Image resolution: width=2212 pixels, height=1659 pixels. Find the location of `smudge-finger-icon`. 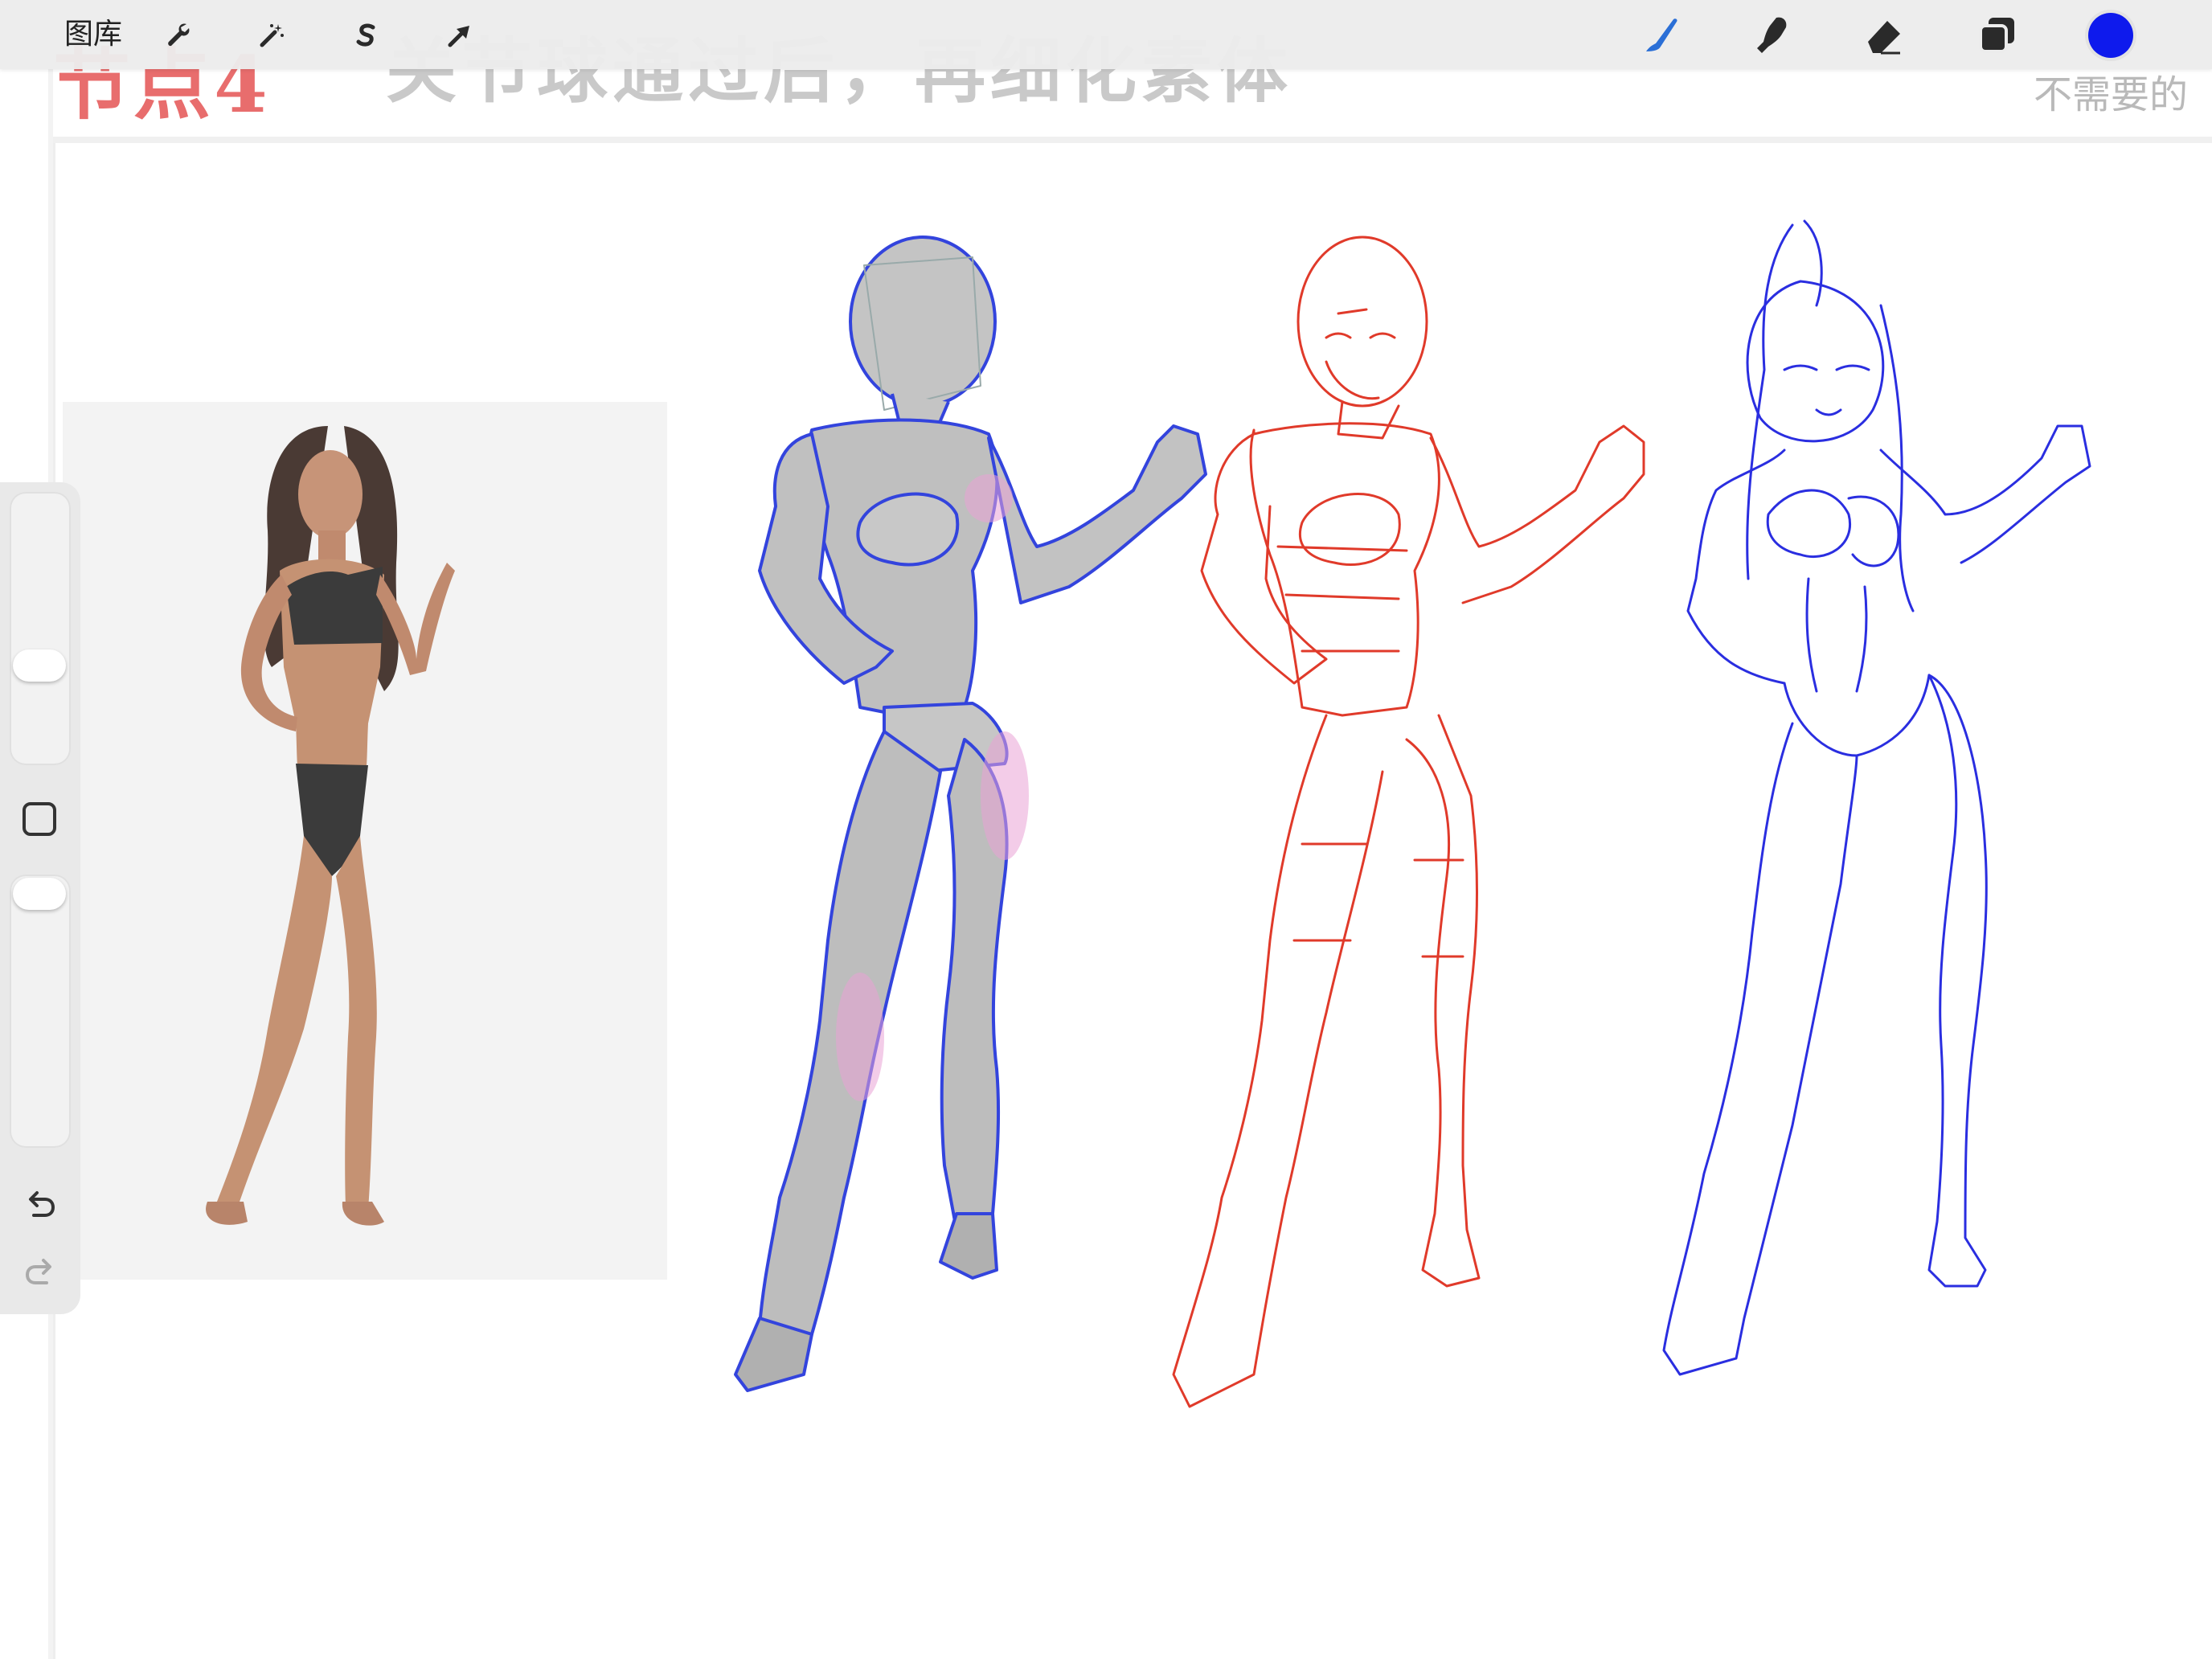

smudge-finger-icon is located at coordinates (1772, 35).